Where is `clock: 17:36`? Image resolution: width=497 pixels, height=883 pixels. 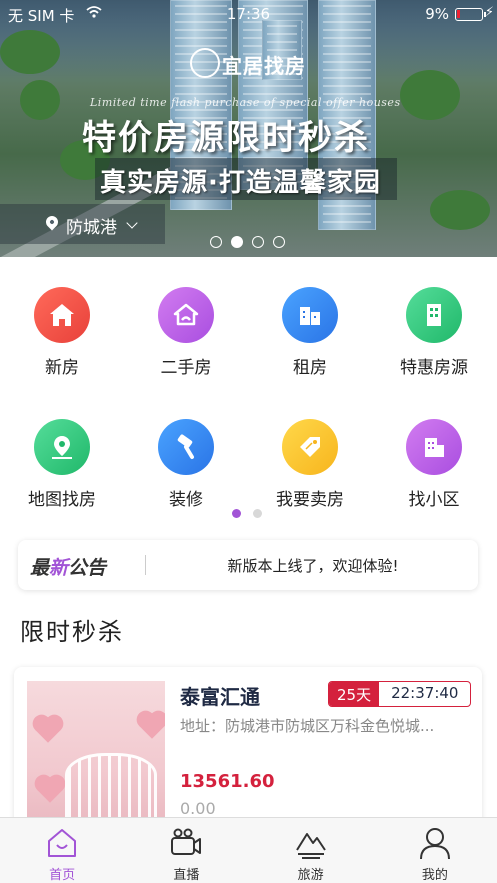
clock: 17:36 is located at coordinates (248, 14).